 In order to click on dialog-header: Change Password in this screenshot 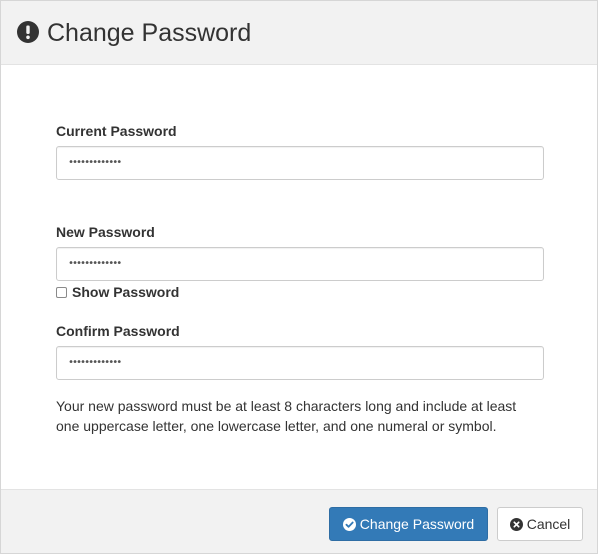, I will do `click(299, 33)`.